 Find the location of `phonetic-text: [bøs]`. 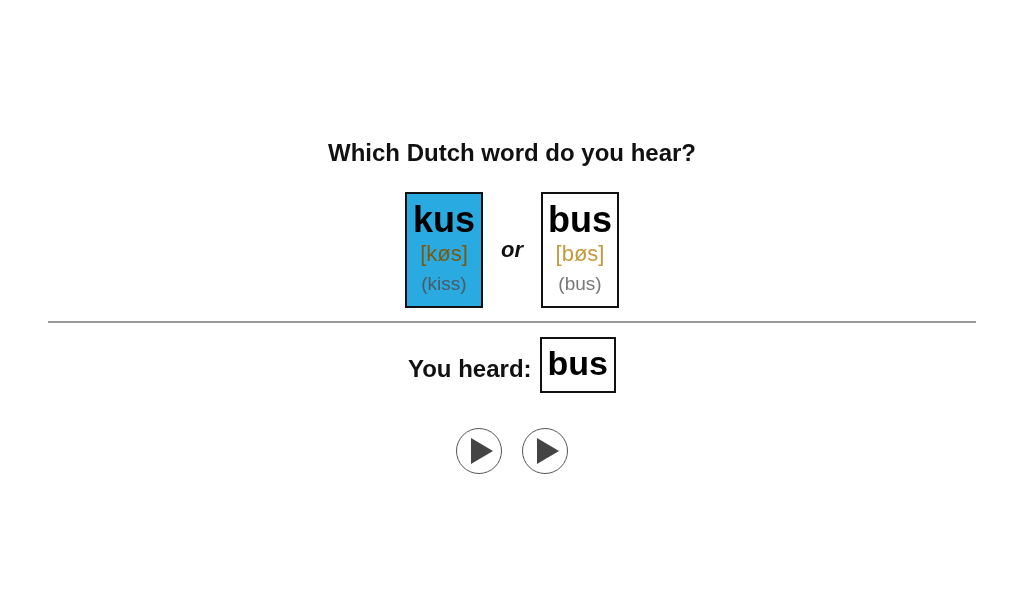

phonetic-text: [bøs] is located at coordinates (580, 254).